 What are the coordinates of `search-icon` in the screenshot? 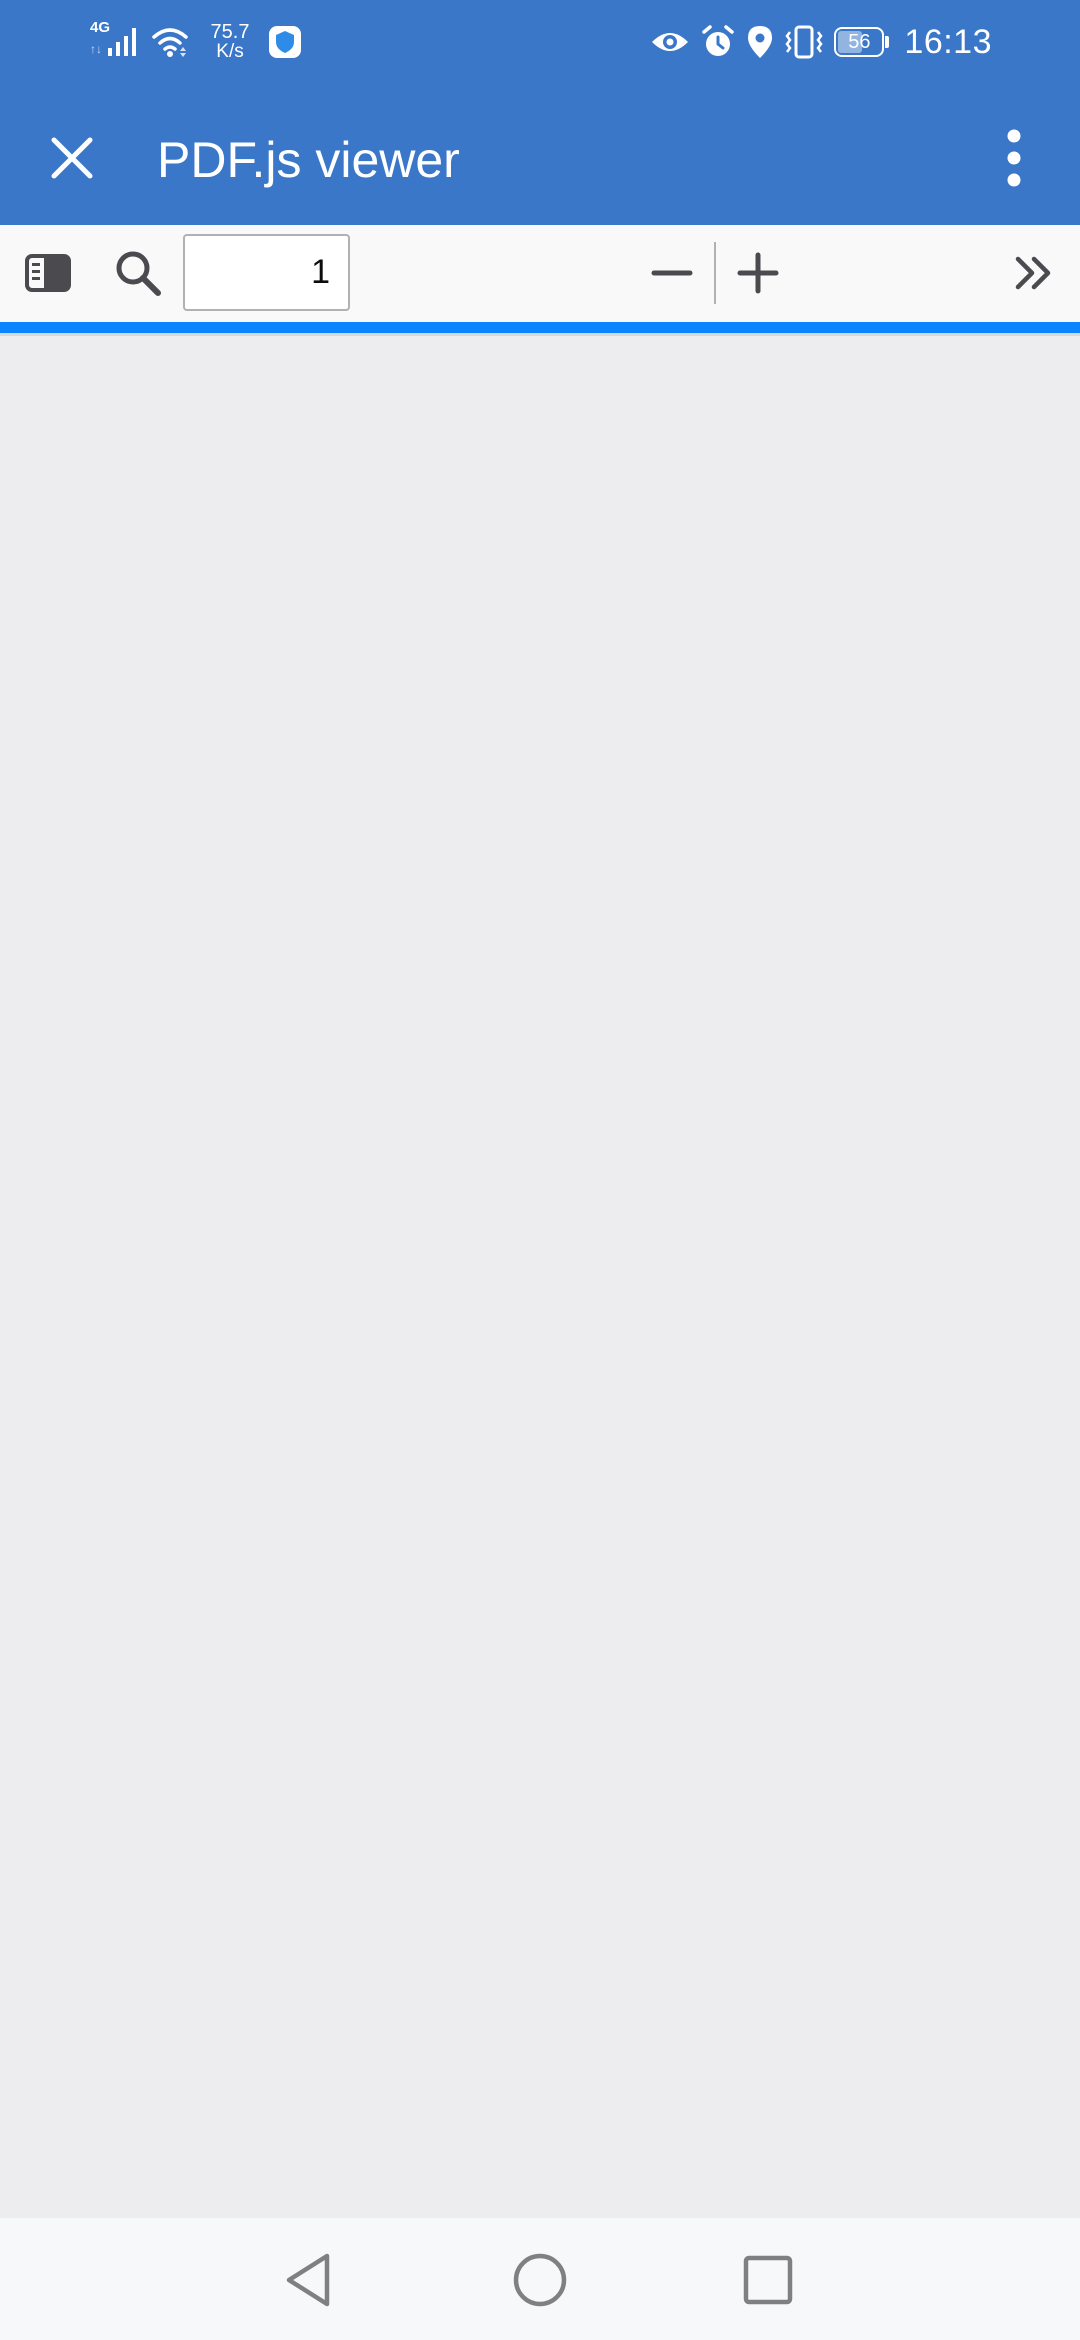 It's located at (138, 273).